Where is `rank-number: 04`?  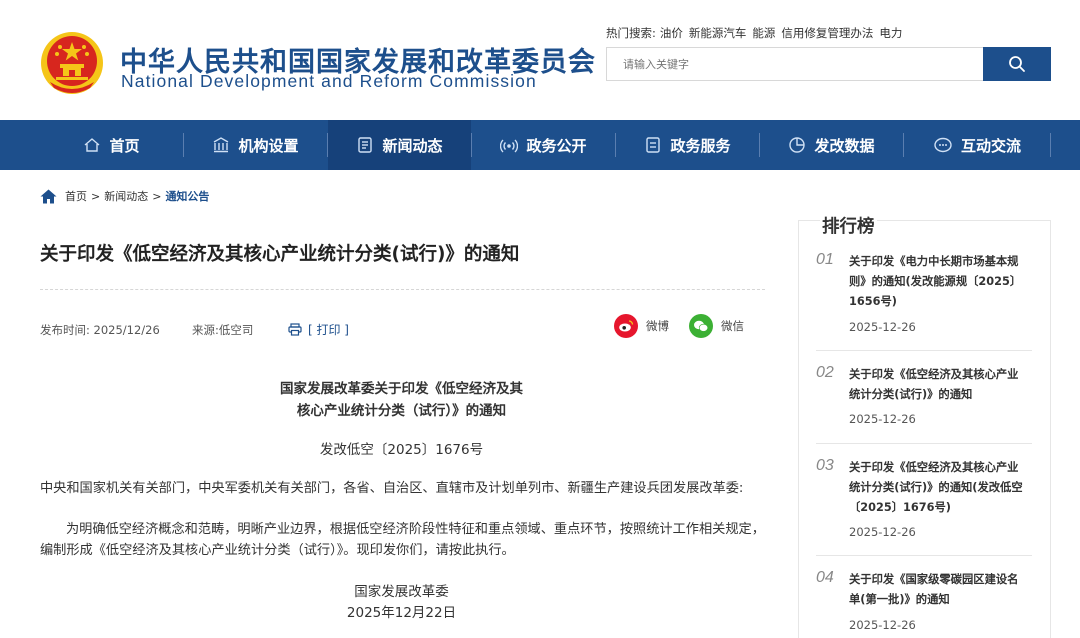
rank-number: 04 is located at coordinates (825, 577).